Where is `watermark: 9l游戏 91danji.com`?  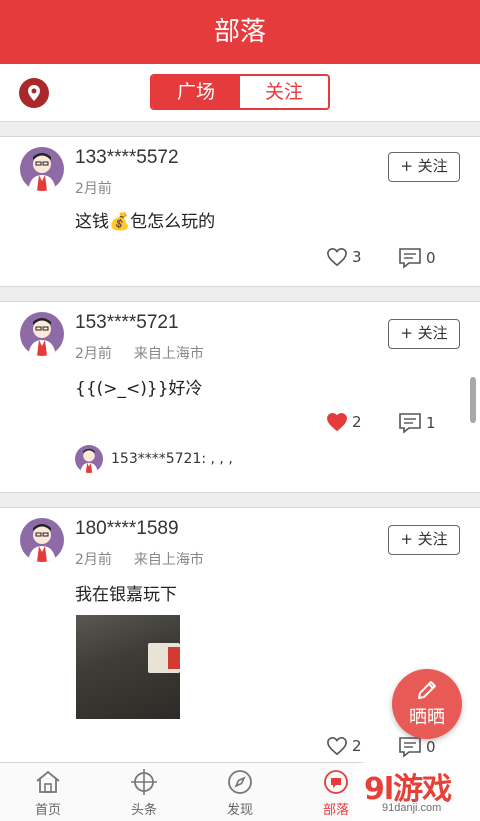
watermark: 9l游戏 91danji.com is located at coordinates (416, 791).